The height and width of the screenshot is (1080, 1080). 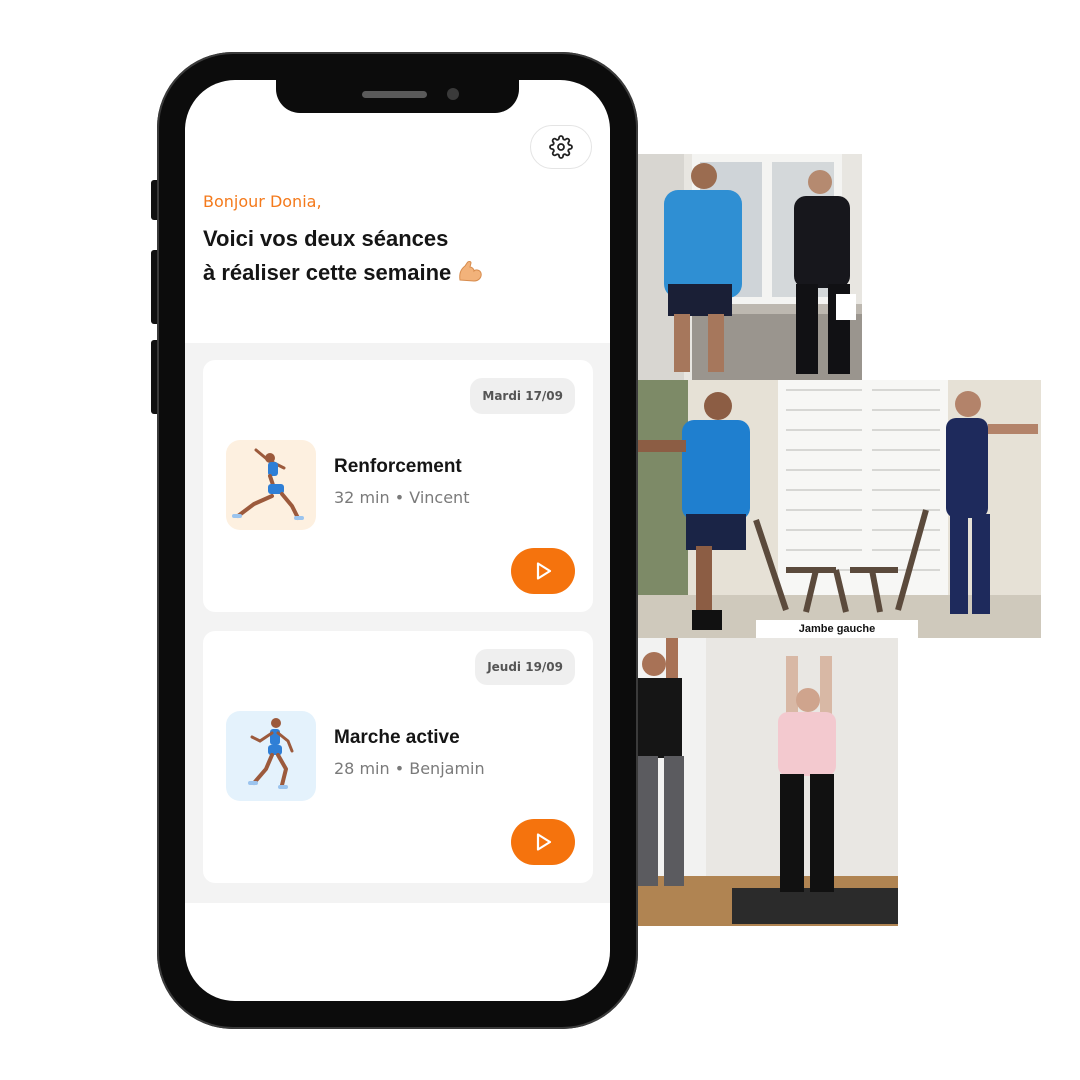 I want to click on session-date-badge: Jeudi 19/09, so click(x=525, y=667).